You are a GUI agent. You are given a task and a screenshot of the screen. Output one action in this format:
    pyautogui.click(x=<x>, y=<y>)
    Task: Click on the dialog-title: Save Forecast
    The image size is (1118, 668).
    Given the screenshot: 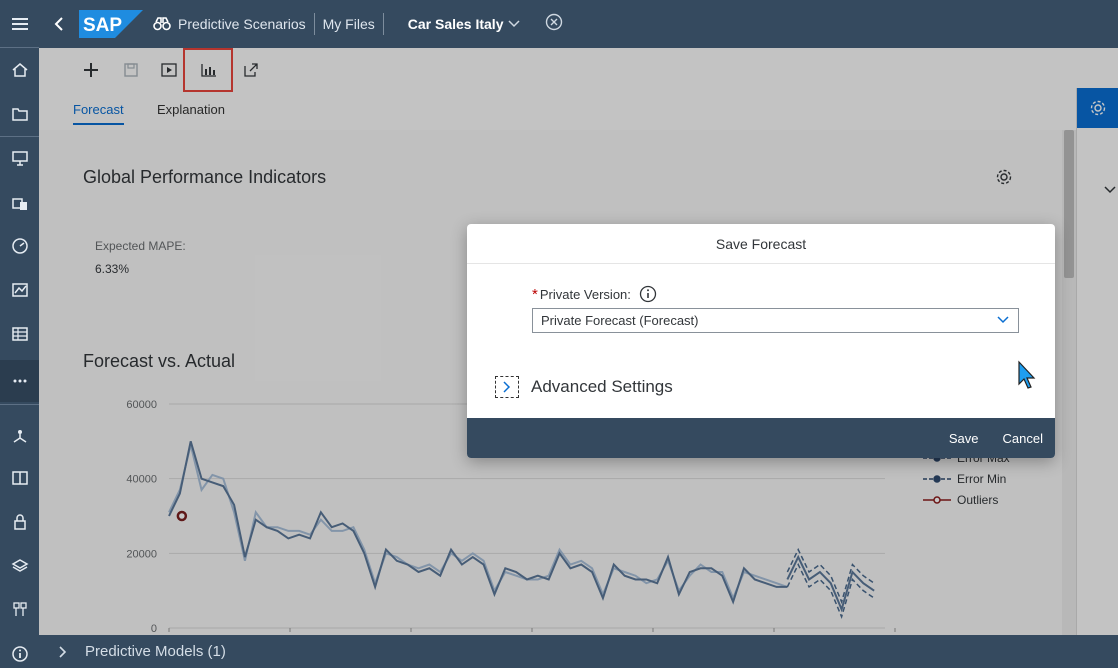 What is the action you would take?
    pyautogui.click(x=761, y=244)
    